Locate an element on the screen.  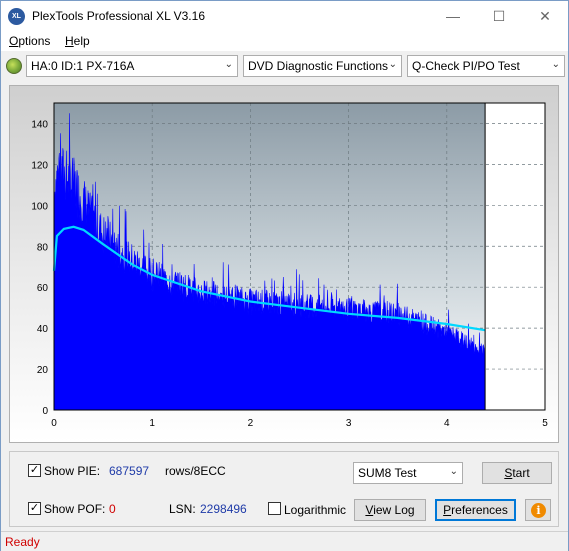
status-bar: Ready is located at coordinates (284, 541).